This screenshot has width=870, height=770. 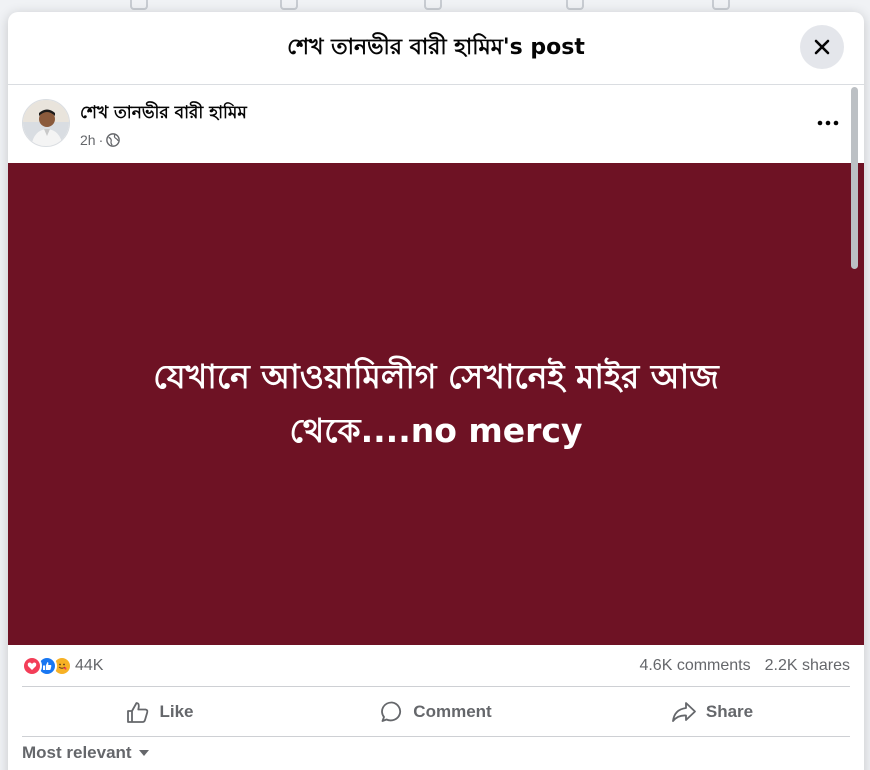 I want to click on more-options-button, so click(x=828, y=123).